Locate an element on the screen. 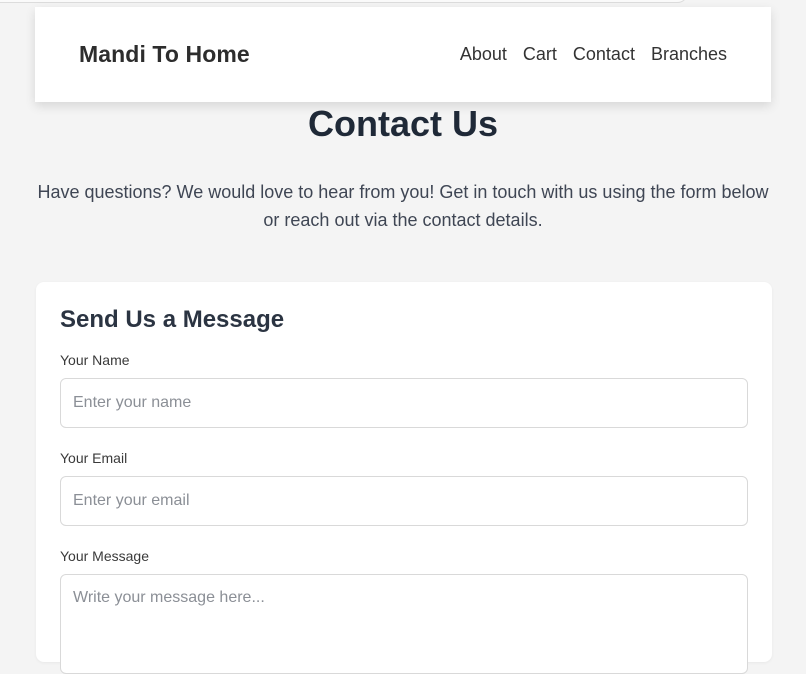 The height and width of the screenshot is (674, 806). email-field-group: Your Email is located at coordinates (404, 488).